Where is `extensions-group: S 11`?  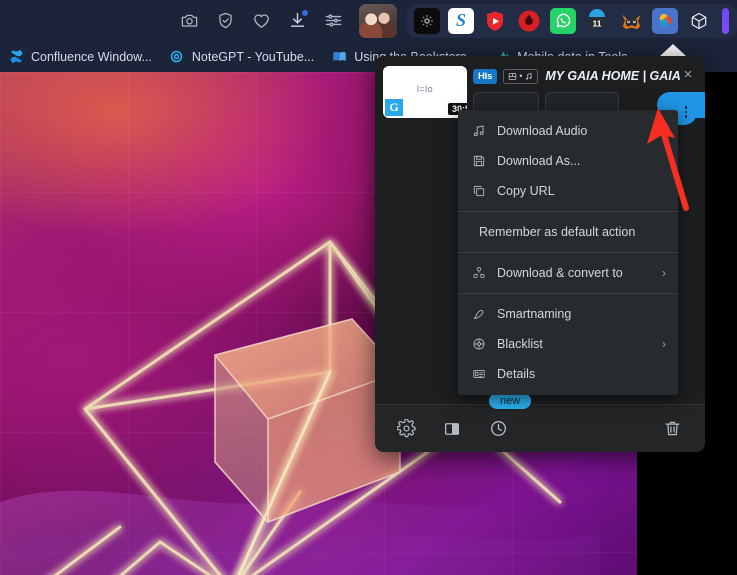
extensions-group: S 11 is located at coordinates (572, 20).